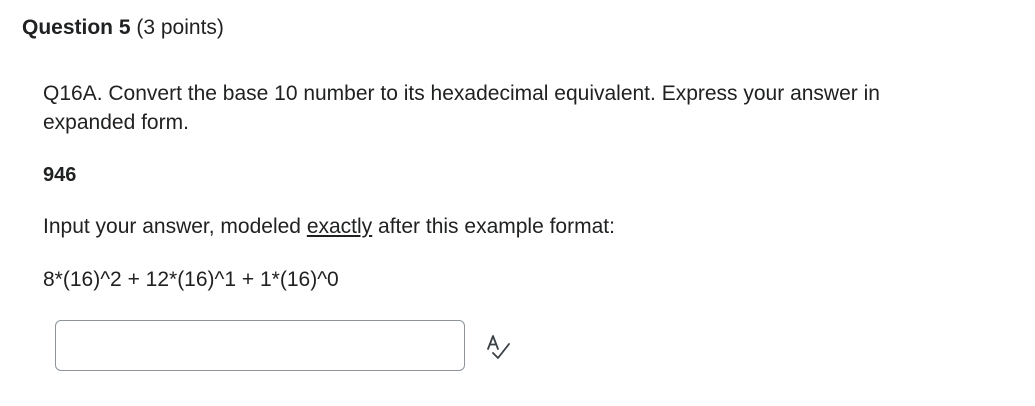  Describe the element at coordinates (493, 226) in the screenshot. I see `instructions-text-end: after this example format:` at that location.